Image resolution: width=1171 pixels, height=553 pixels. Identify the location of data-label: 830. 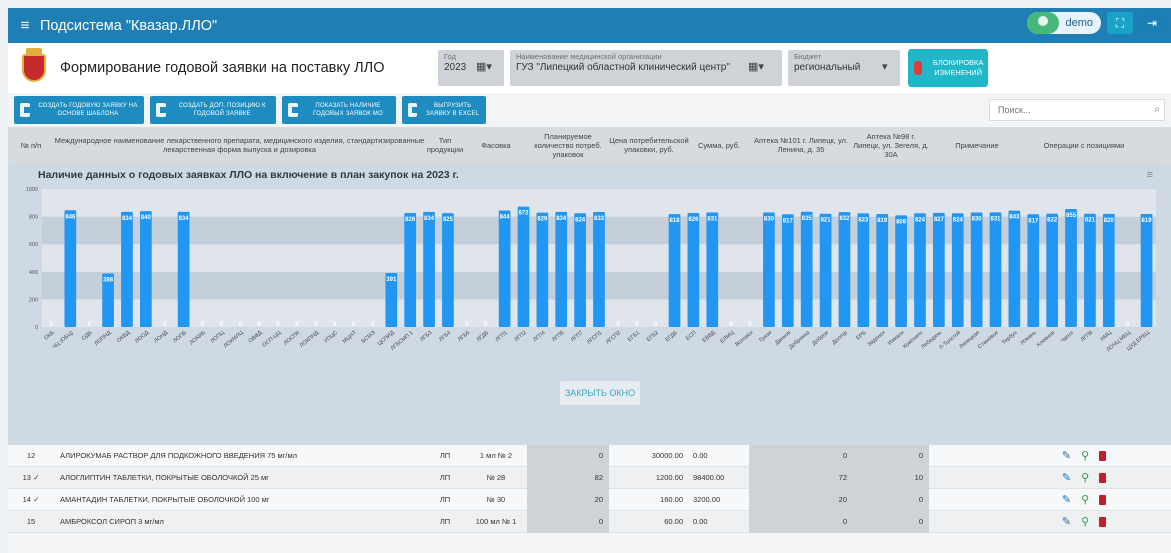
(977, 219).